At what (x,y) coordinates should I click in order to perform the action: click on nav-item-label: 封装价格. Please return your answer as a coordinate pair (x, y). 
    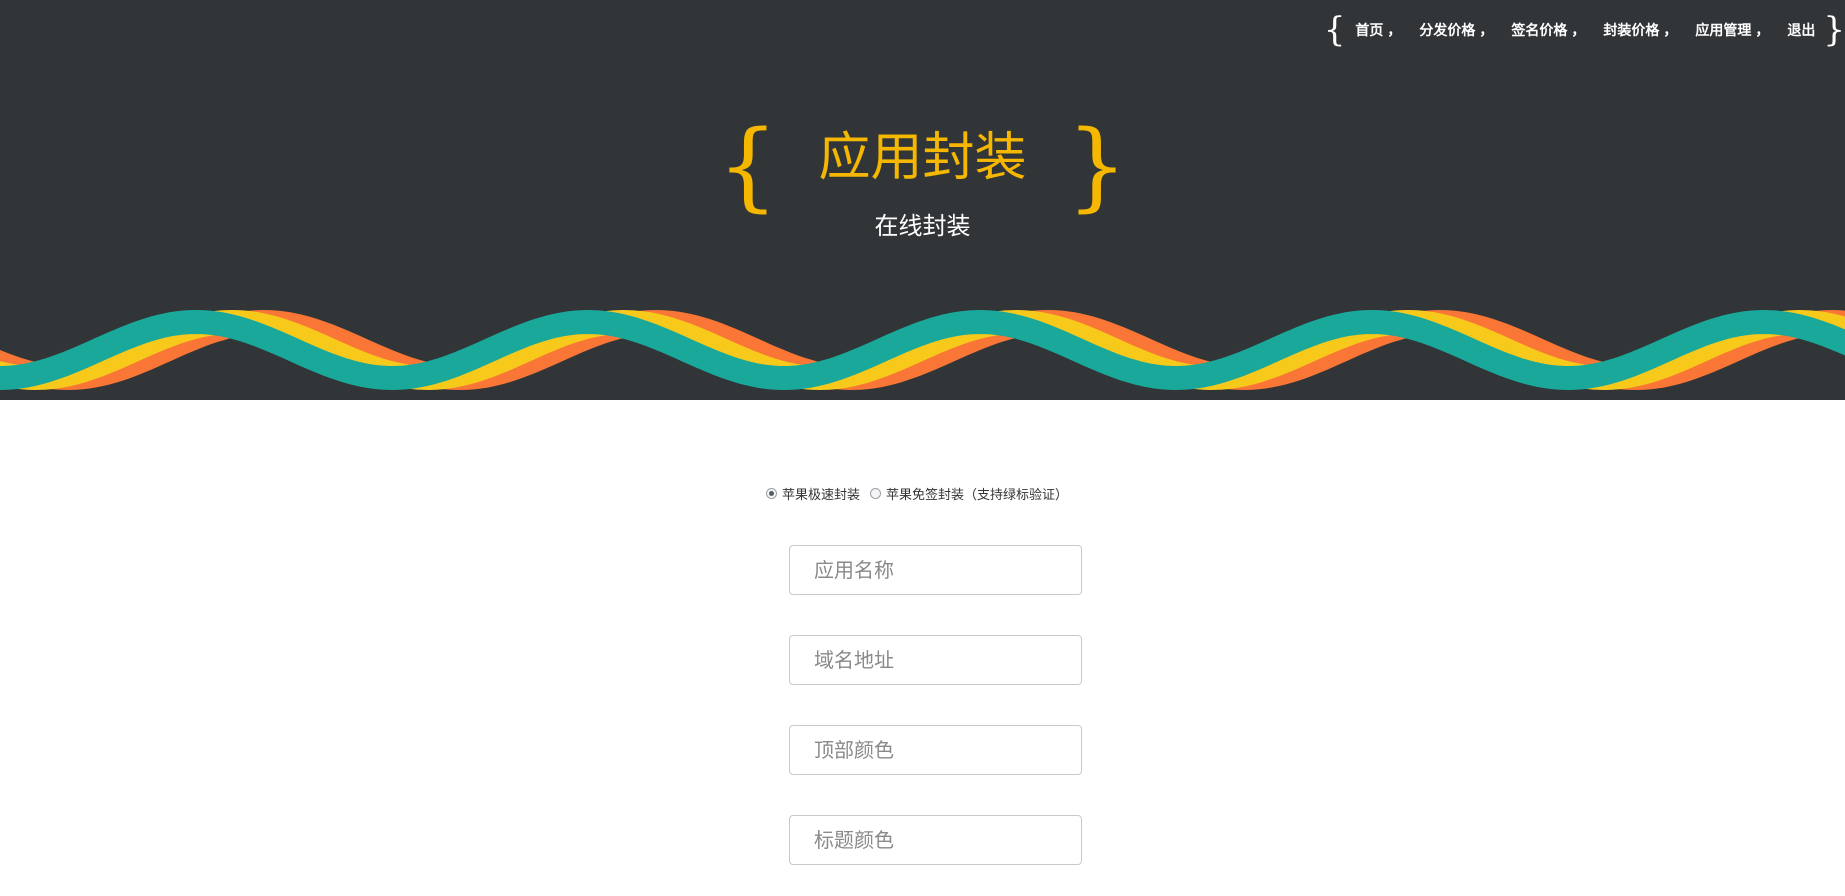
    Looking at the image, I should click on (1631, 31).